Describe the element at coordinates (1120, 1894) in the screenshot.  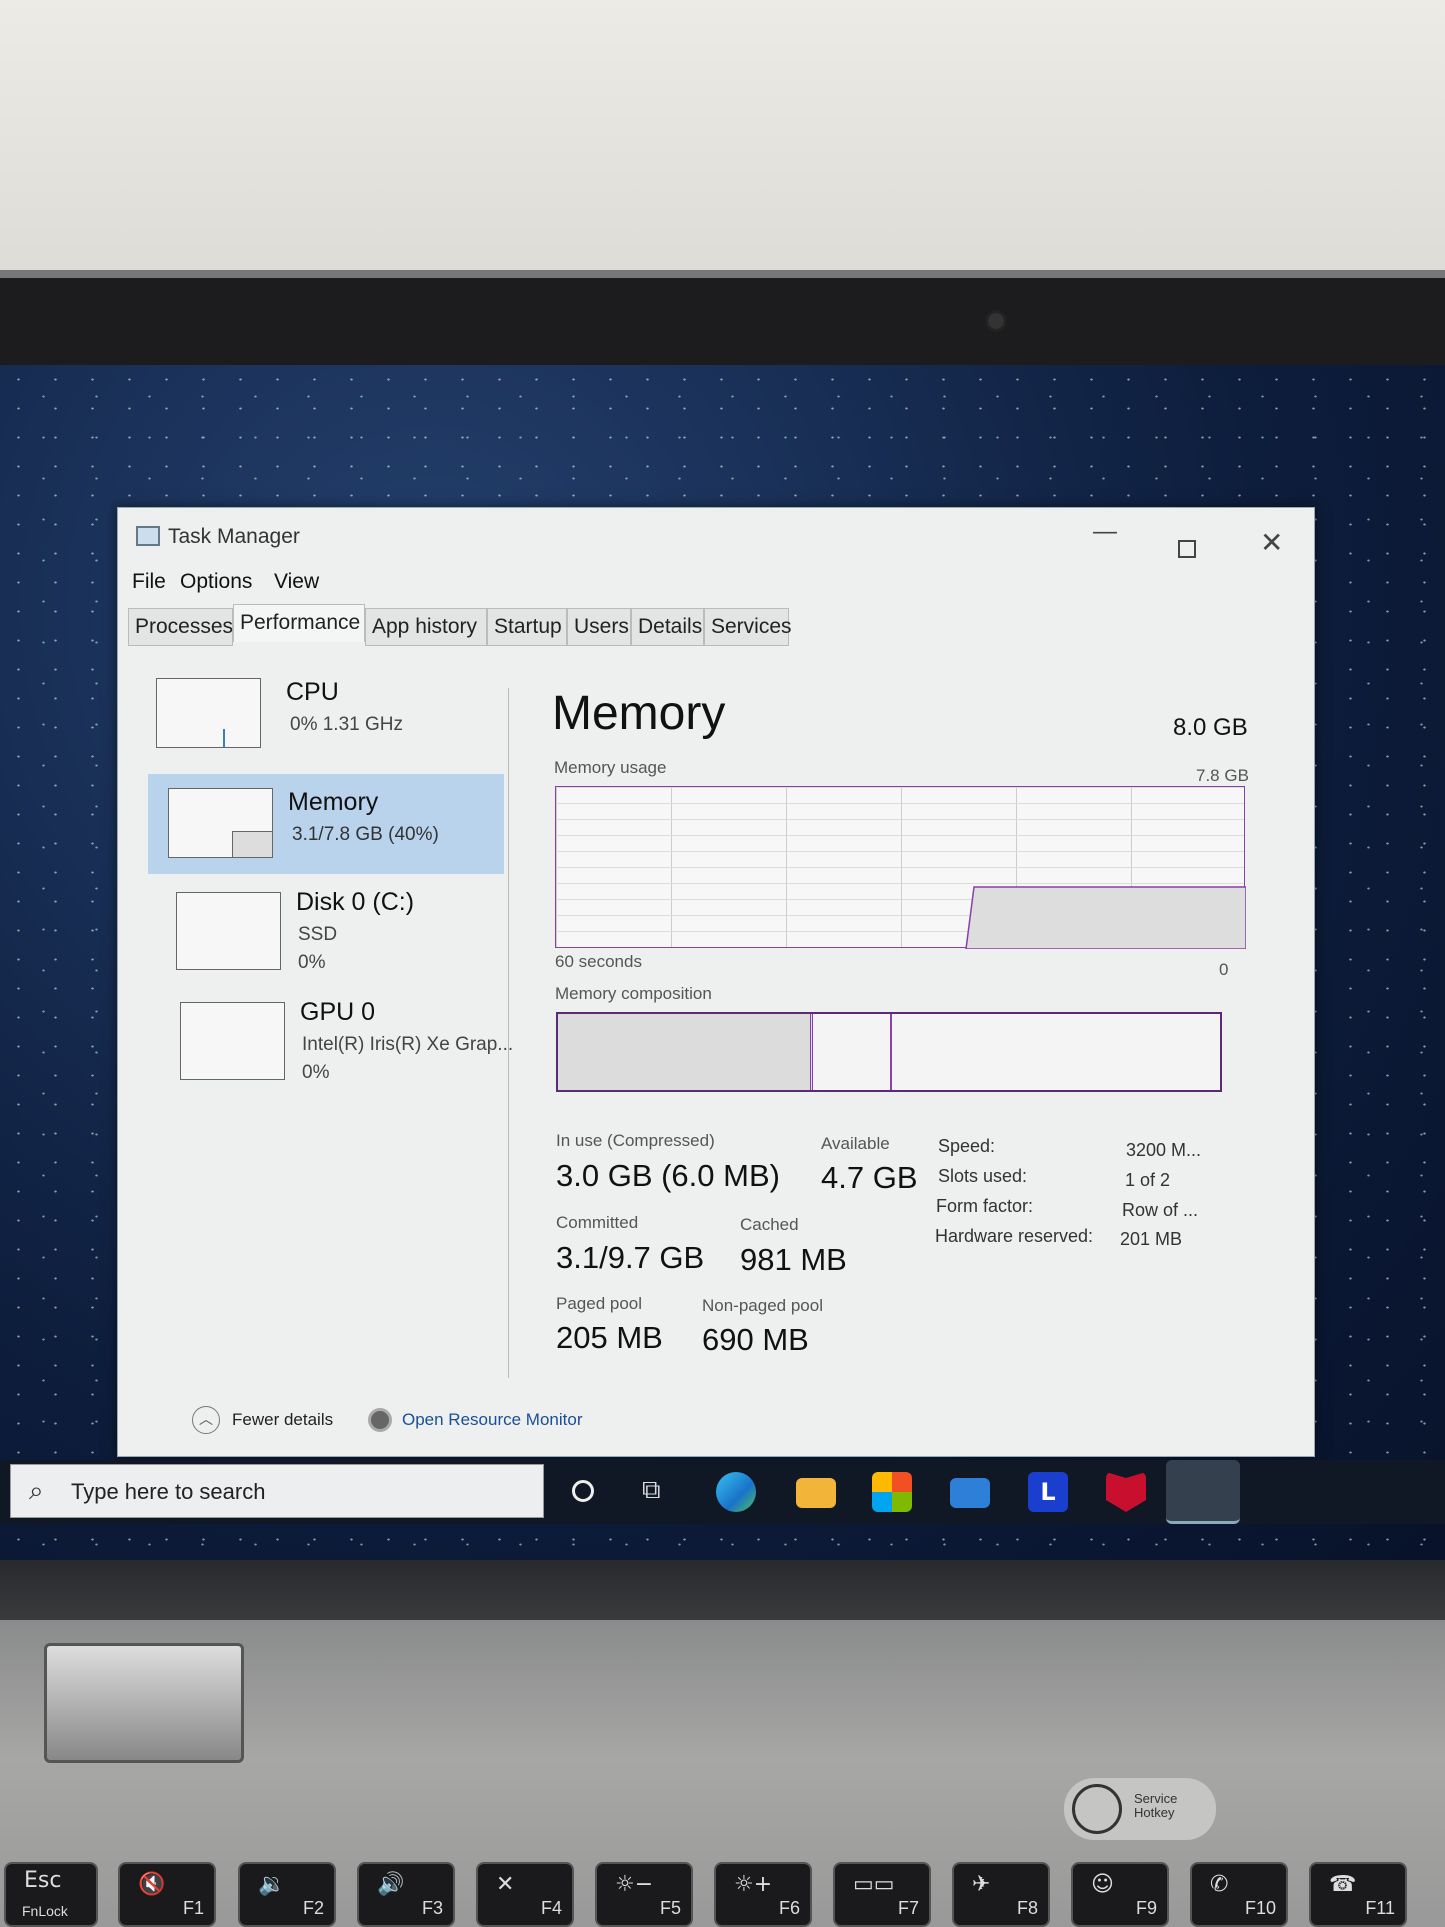
I see `key-f9: ☺ F9` at that location.